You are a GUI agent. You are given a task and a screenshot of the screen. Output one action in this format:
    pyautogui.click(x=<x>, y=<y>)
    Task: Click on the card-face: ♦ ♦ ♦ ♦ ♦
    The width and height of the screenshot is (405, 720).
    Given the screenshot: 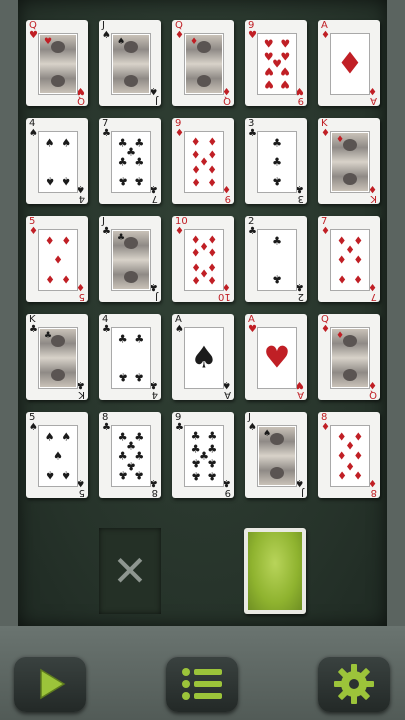 What is the action you would take?
    pyautogui.click(x=58, y=260)
    